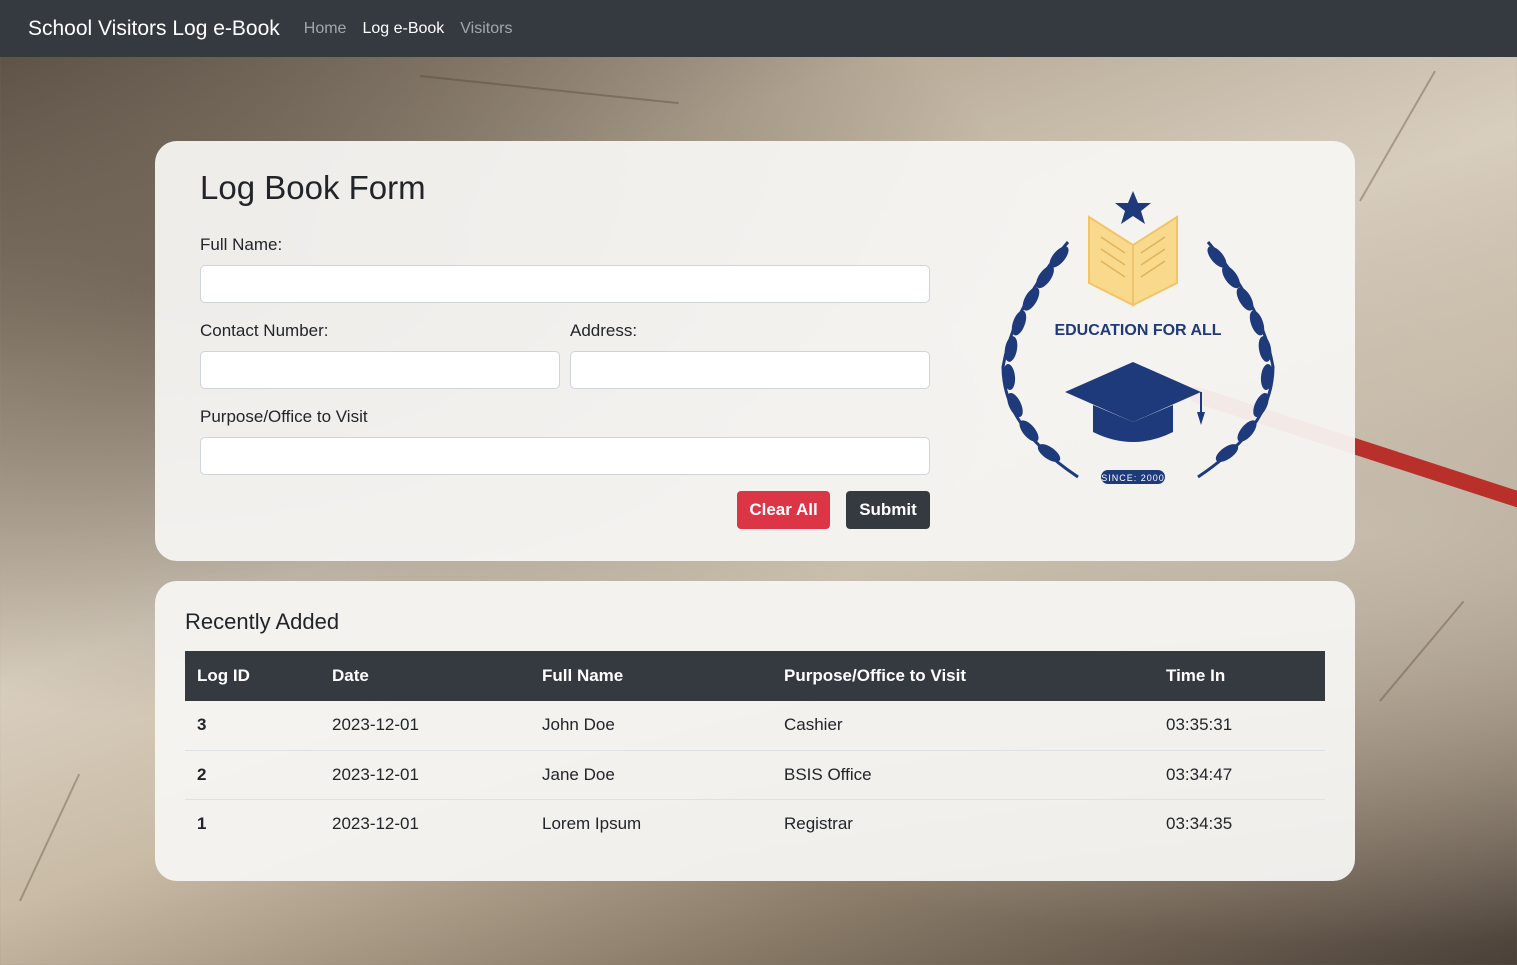 The height and width of the screenshot is (965, 1517). Describe the element at coordinates (818, 823) in the screenshot. I see `cell-purpose: Registrar` at that location.